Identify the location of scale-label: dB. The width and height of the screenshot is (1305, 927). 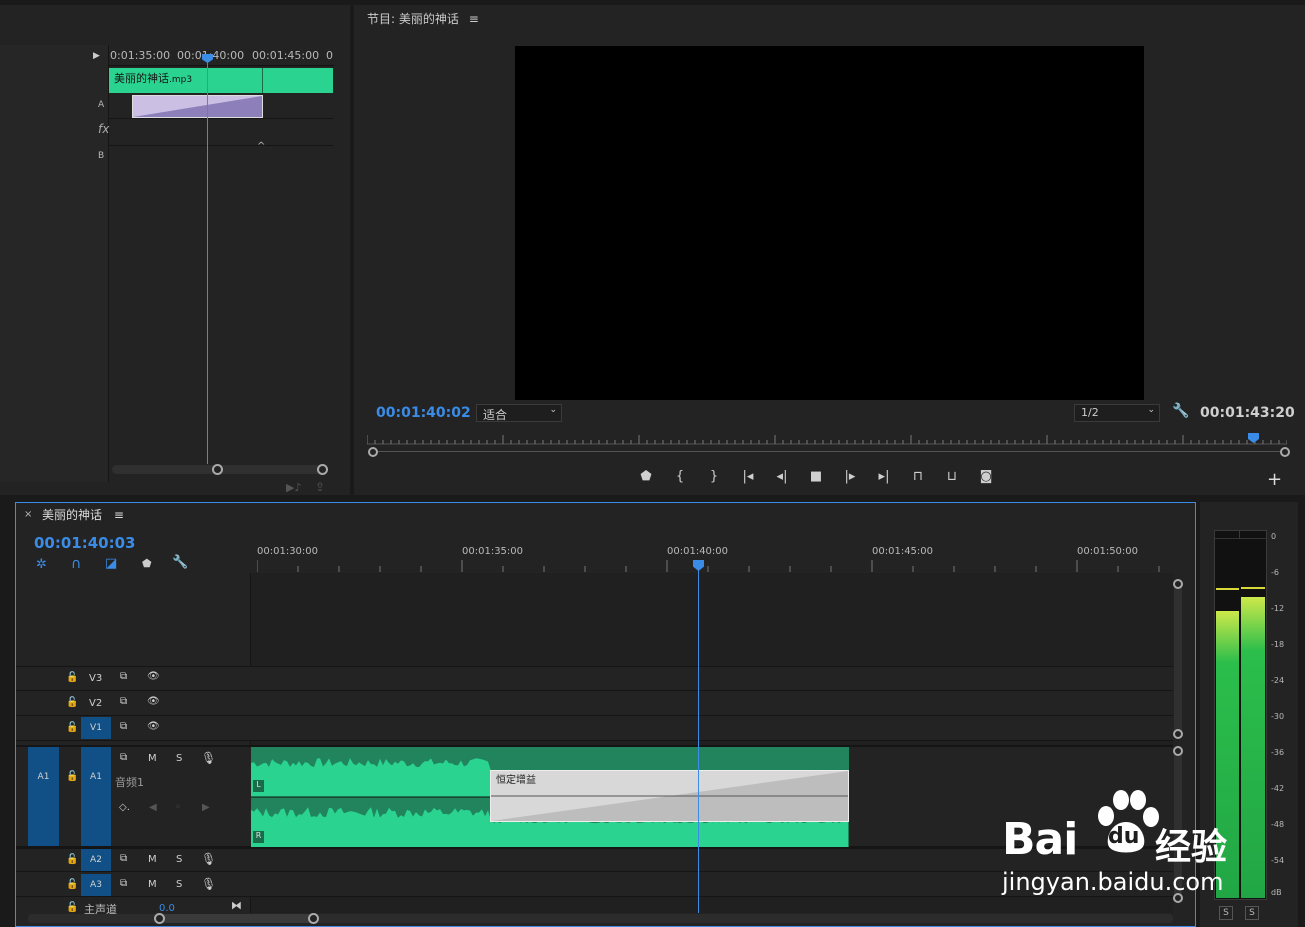
(1276, 892).